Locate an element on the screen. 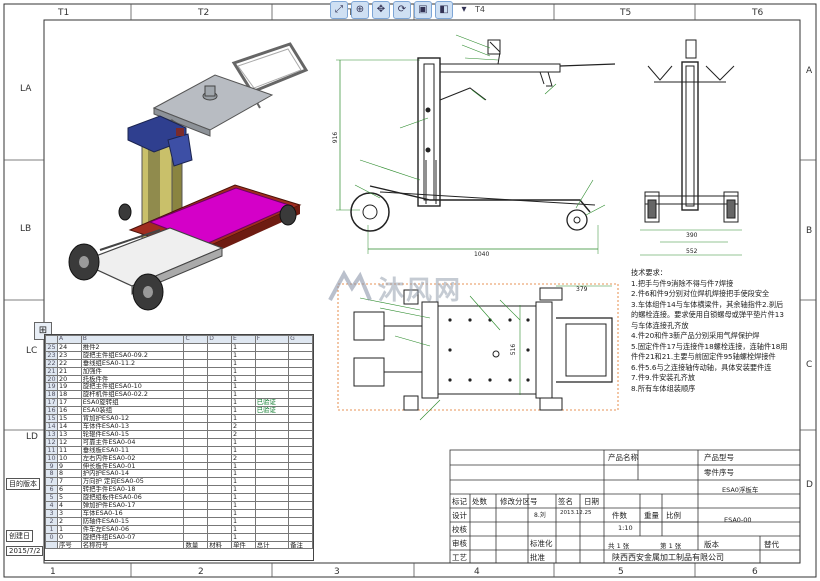 The image size is (820, 581). bom-col: D is located at coordinates (219, 339).